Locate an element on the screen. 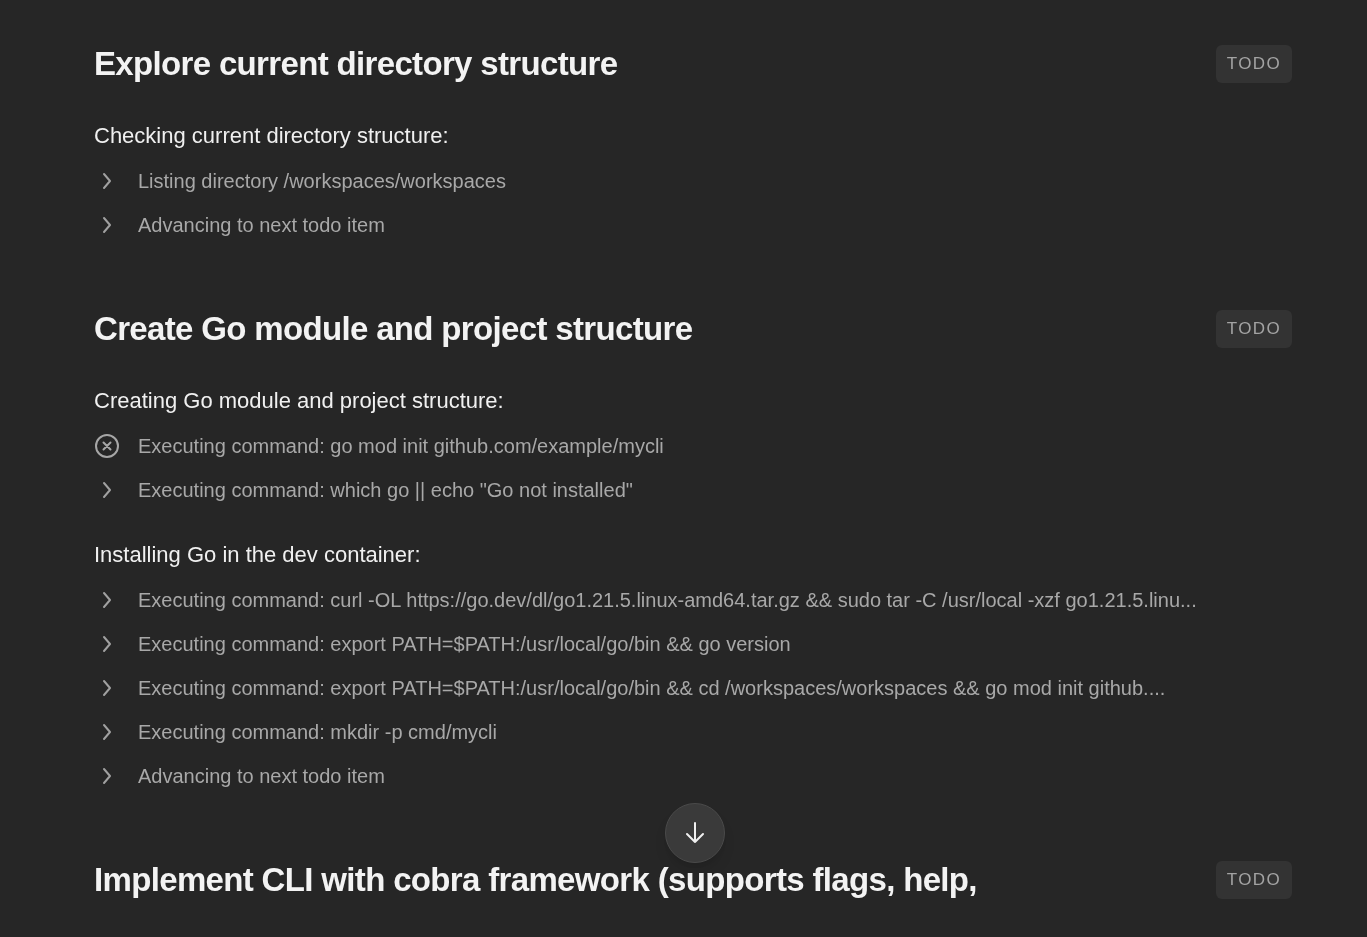  step-text: Listing directory /workspaces/workspaces is located at coordinates (322, 181).